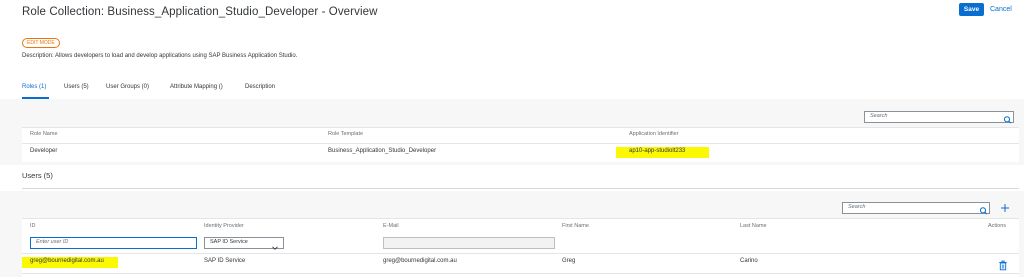 This screenshot has width=1024, height=278. I want to click on users-search-placeholder: Search, so click(857, 207).